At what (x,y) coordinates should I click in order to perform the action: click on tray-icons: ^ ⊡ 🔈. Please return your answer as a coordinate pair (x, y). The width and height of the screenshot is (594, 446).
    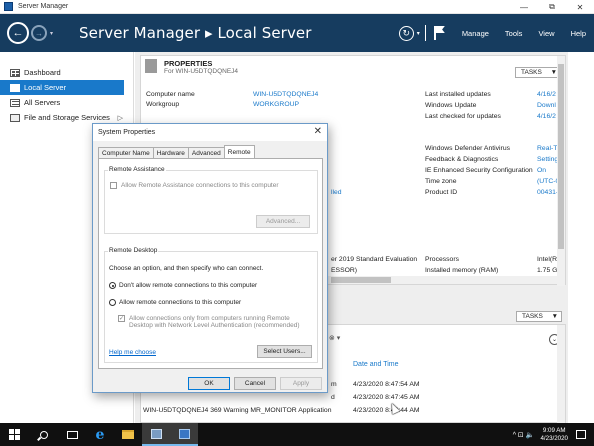
    Looking at the image, I should click on (524, 435).